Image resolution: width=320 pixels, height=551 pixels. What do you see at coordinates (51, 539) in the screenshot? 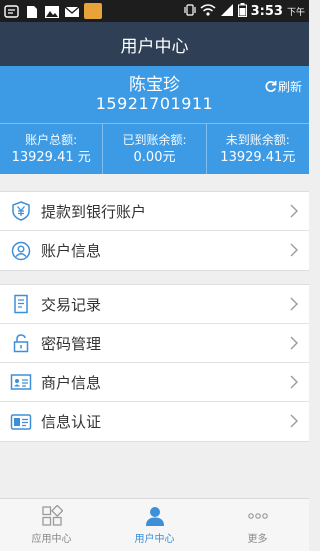
I see `tab-label: 应用中心` at bounding box center [51, 539].